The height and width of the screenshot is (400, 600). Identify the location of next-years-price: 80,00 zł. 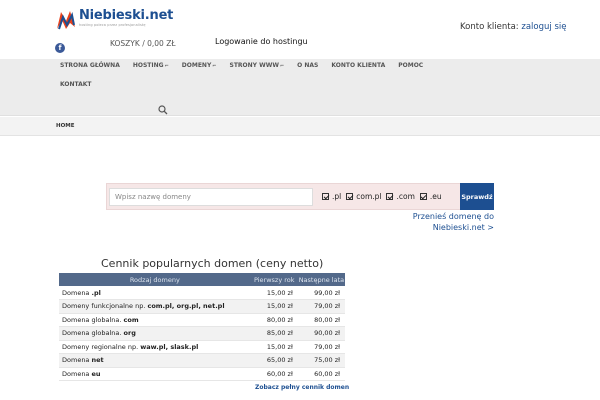
(321, 320).